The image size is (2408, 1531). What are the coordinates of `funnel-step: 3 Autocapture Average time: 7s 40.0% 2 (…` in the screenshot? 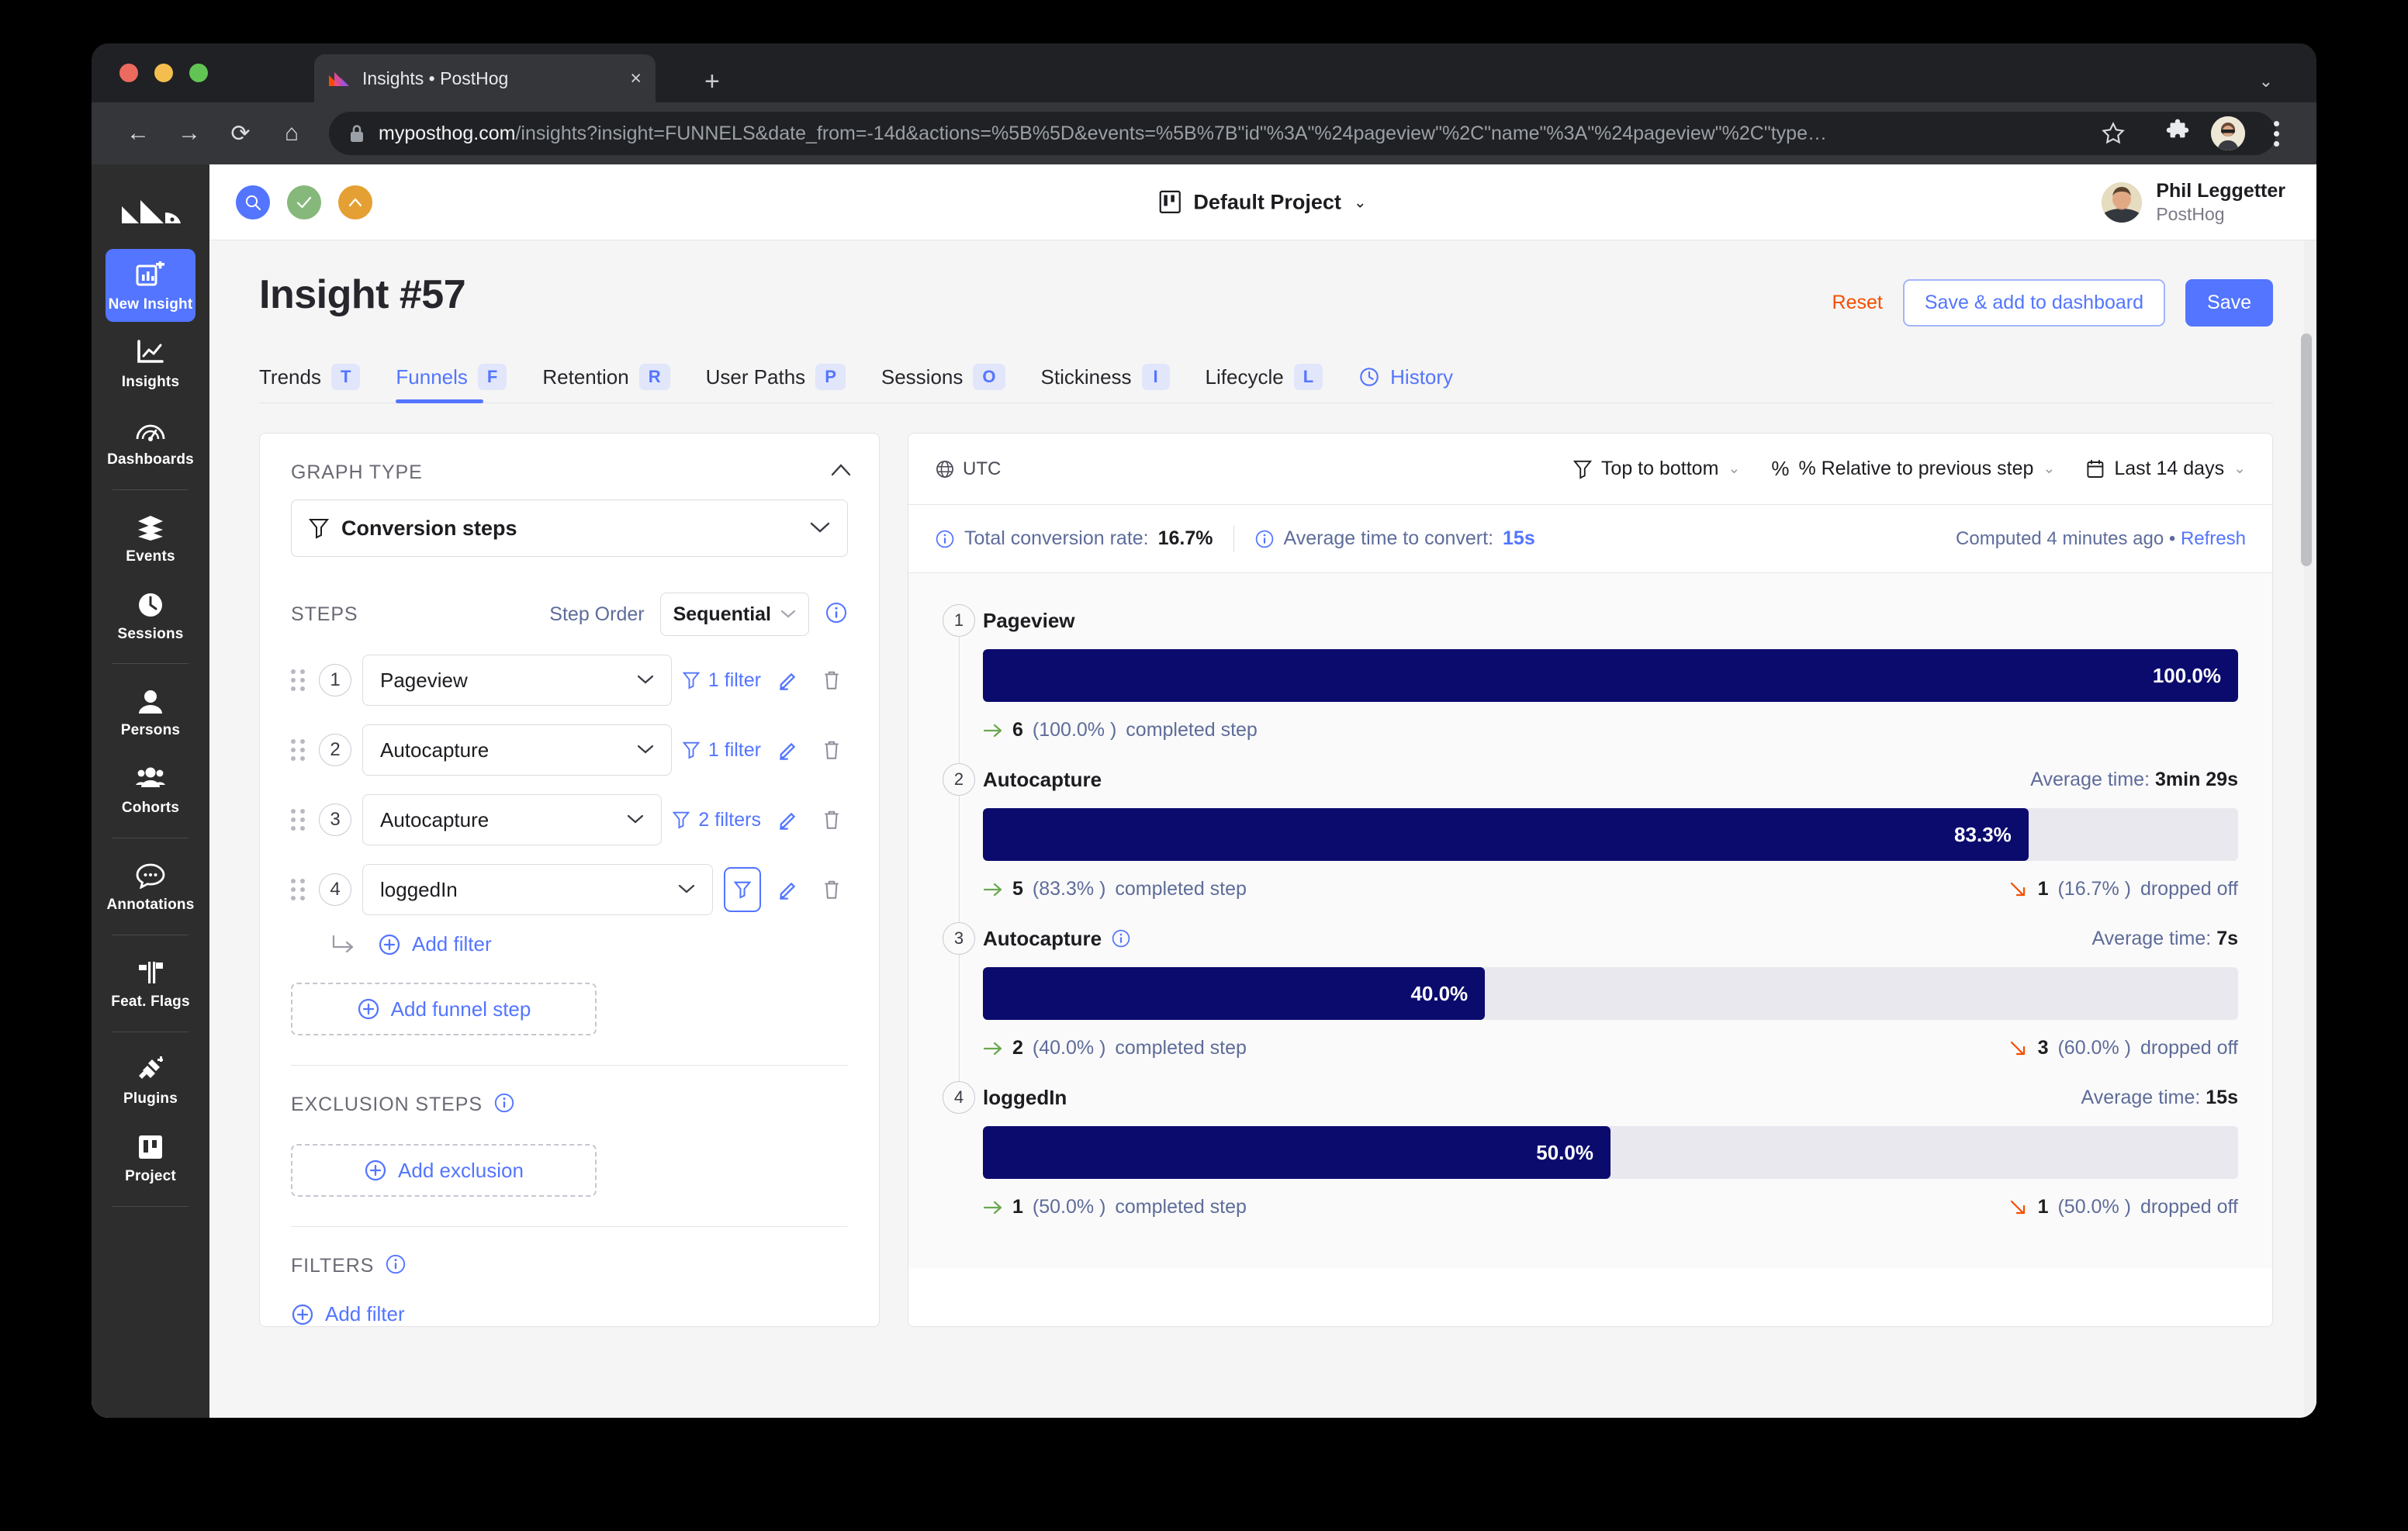 It's located at (1590, 1004).